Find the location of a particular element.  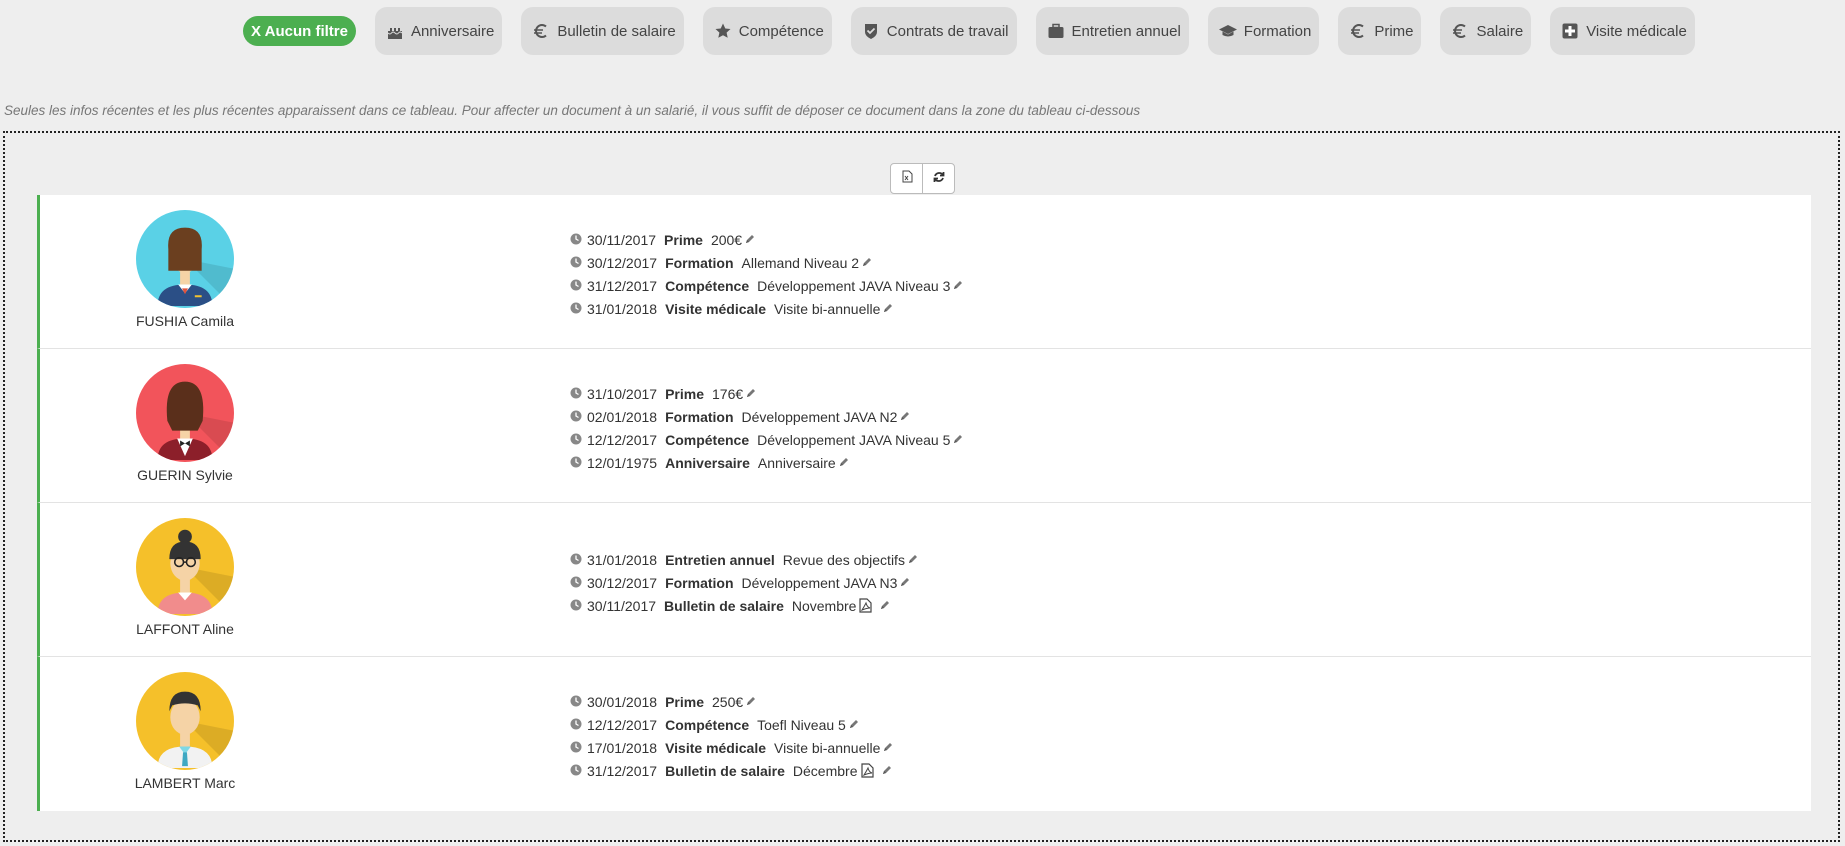

refresh-icon is located at coordinates (939, 179).